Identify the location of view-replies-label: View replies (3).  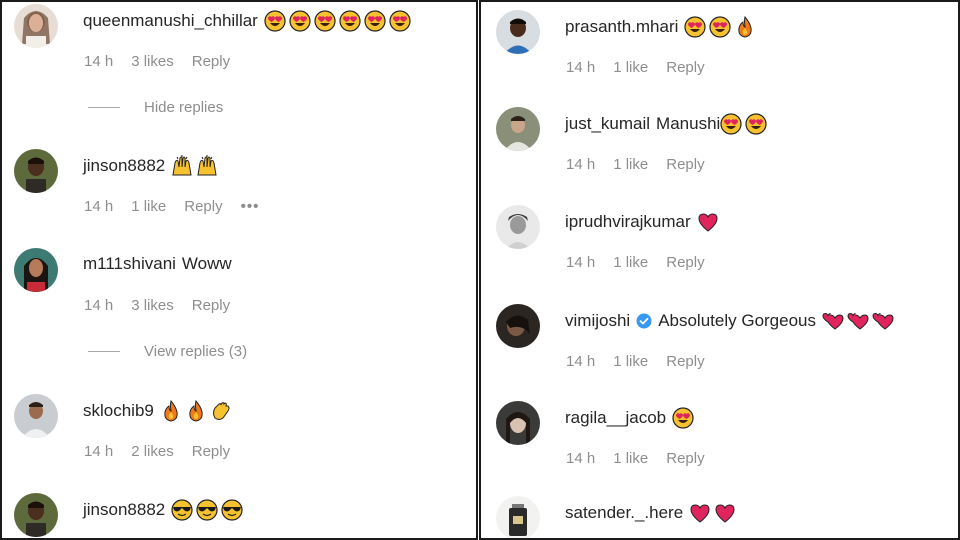
(196, 351).